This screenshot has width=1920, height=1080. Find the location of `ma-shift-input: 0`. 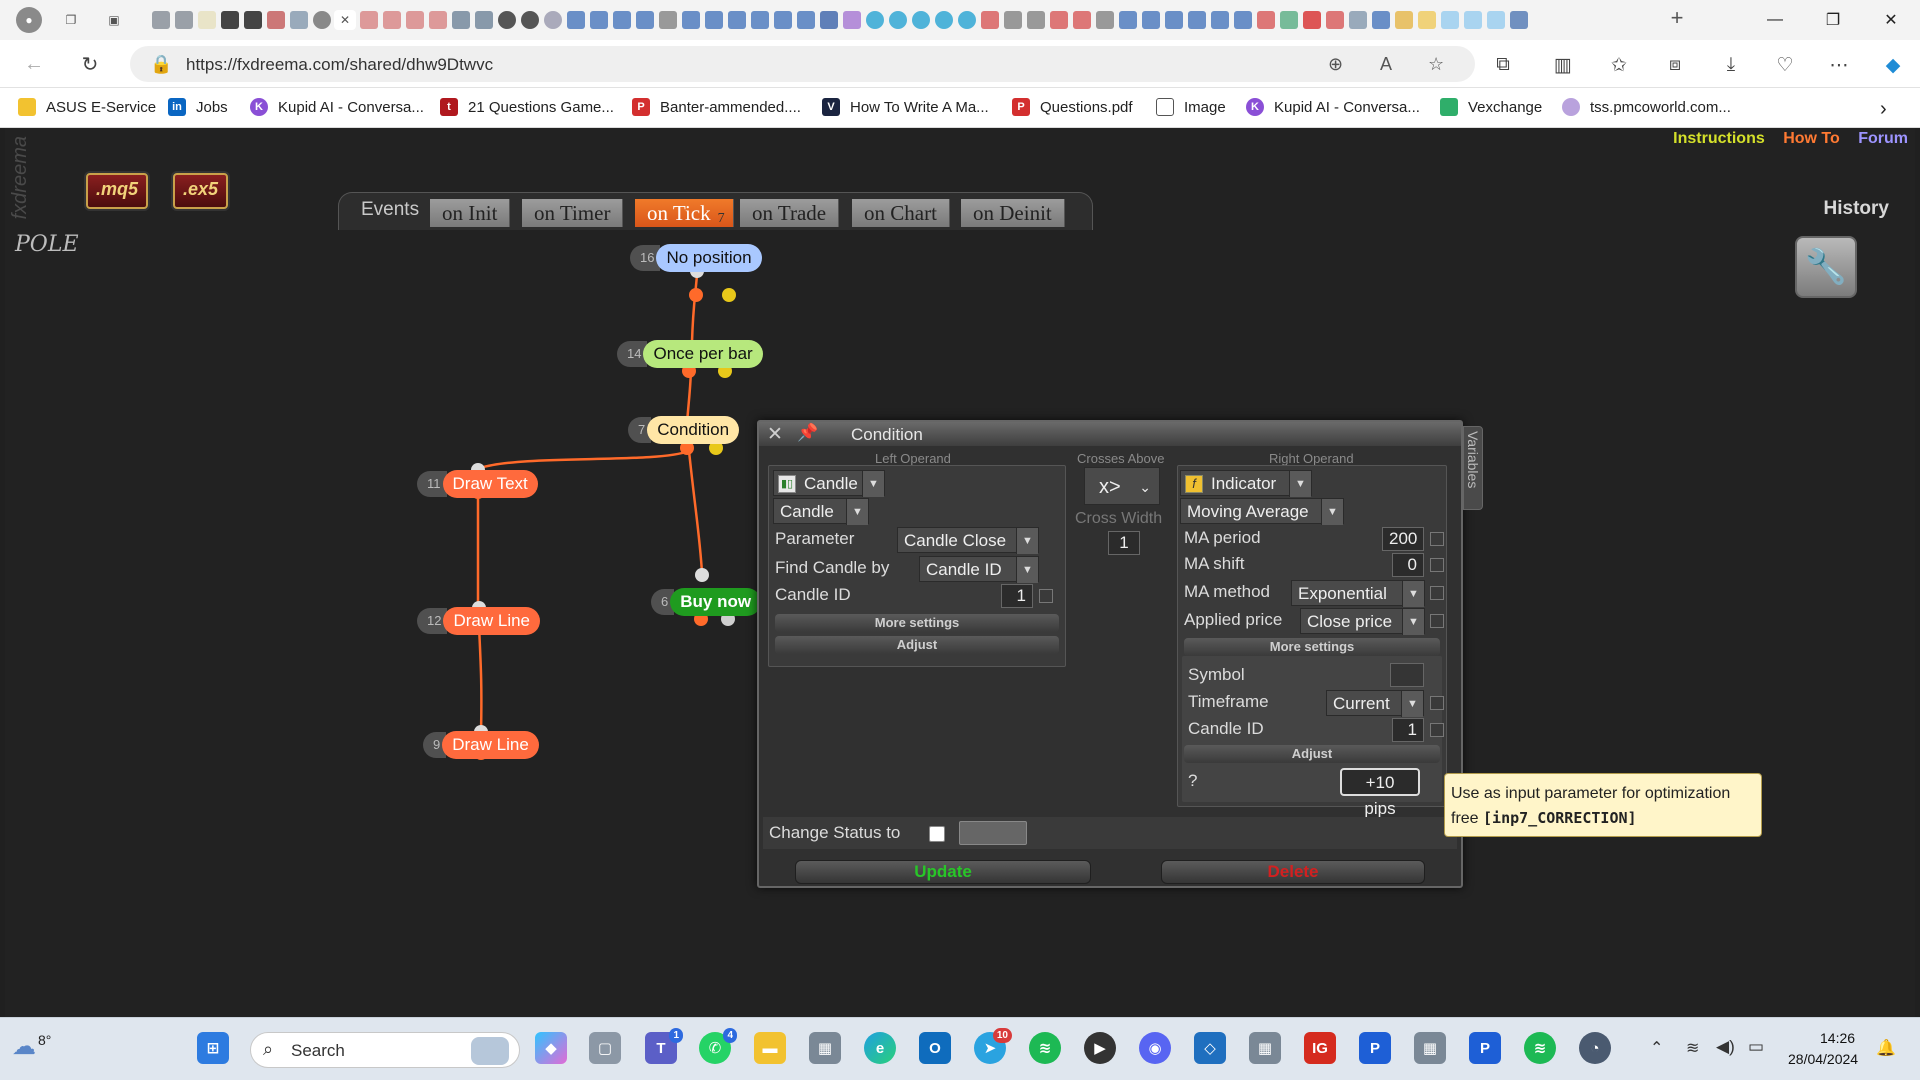

ma-shift-input: 0 is located at coordinates (1408, 565).